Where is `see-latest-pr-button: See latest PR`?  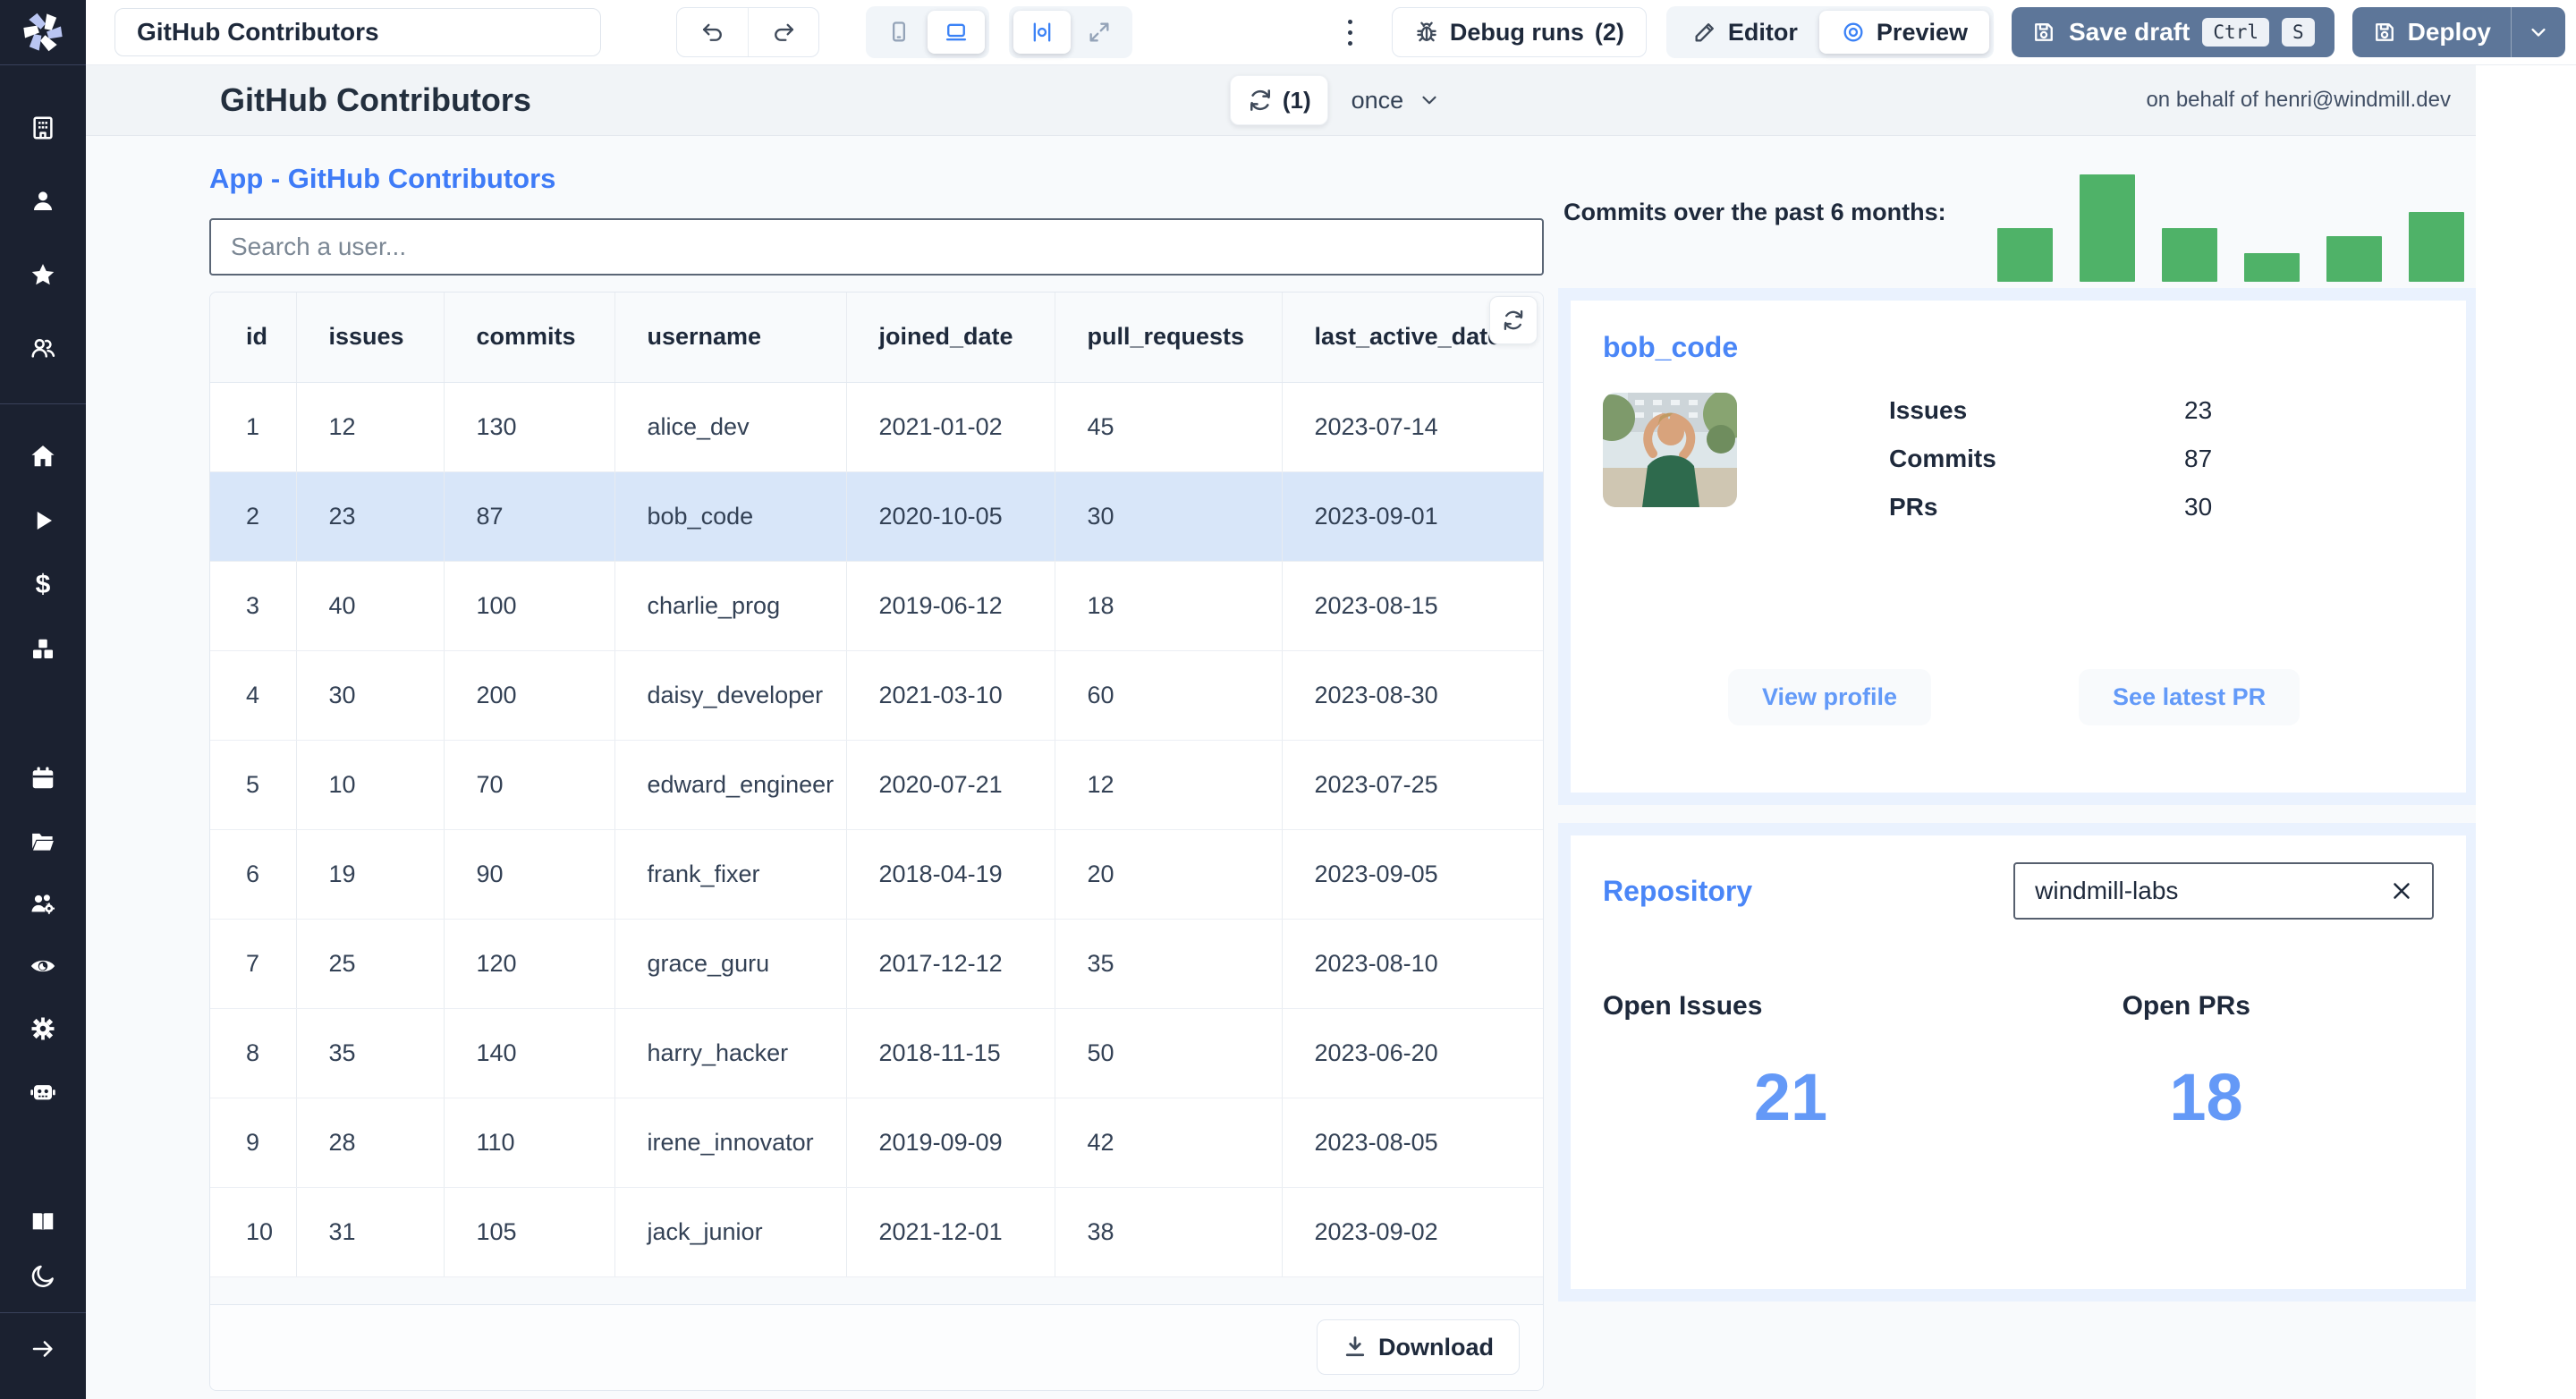
see-latest-pr-button: See latest PR is located at coordinates (2190, 697).